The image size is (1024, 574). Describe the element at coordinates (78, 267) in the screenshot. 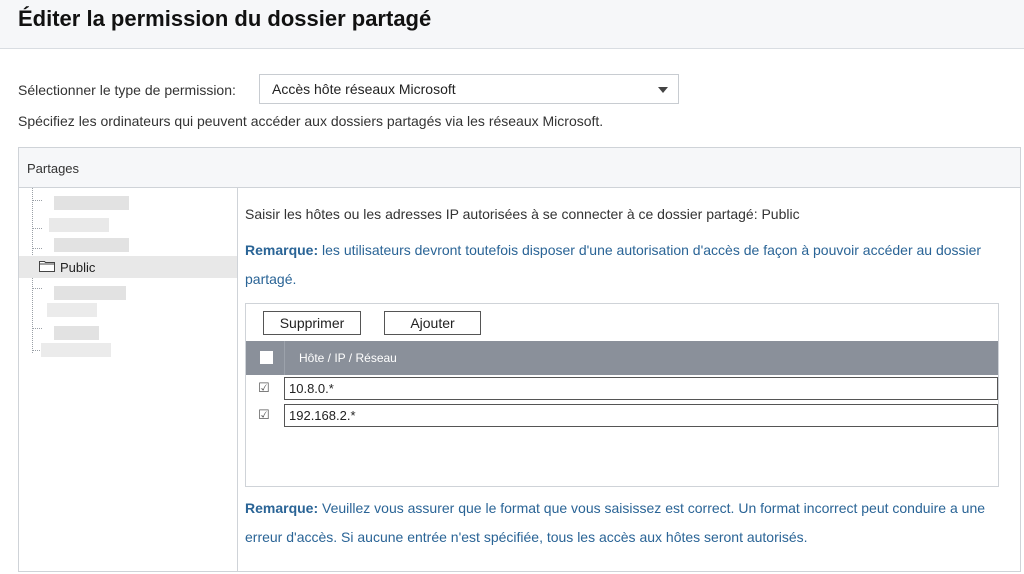

I see `tree-item-label: Public` at that location.